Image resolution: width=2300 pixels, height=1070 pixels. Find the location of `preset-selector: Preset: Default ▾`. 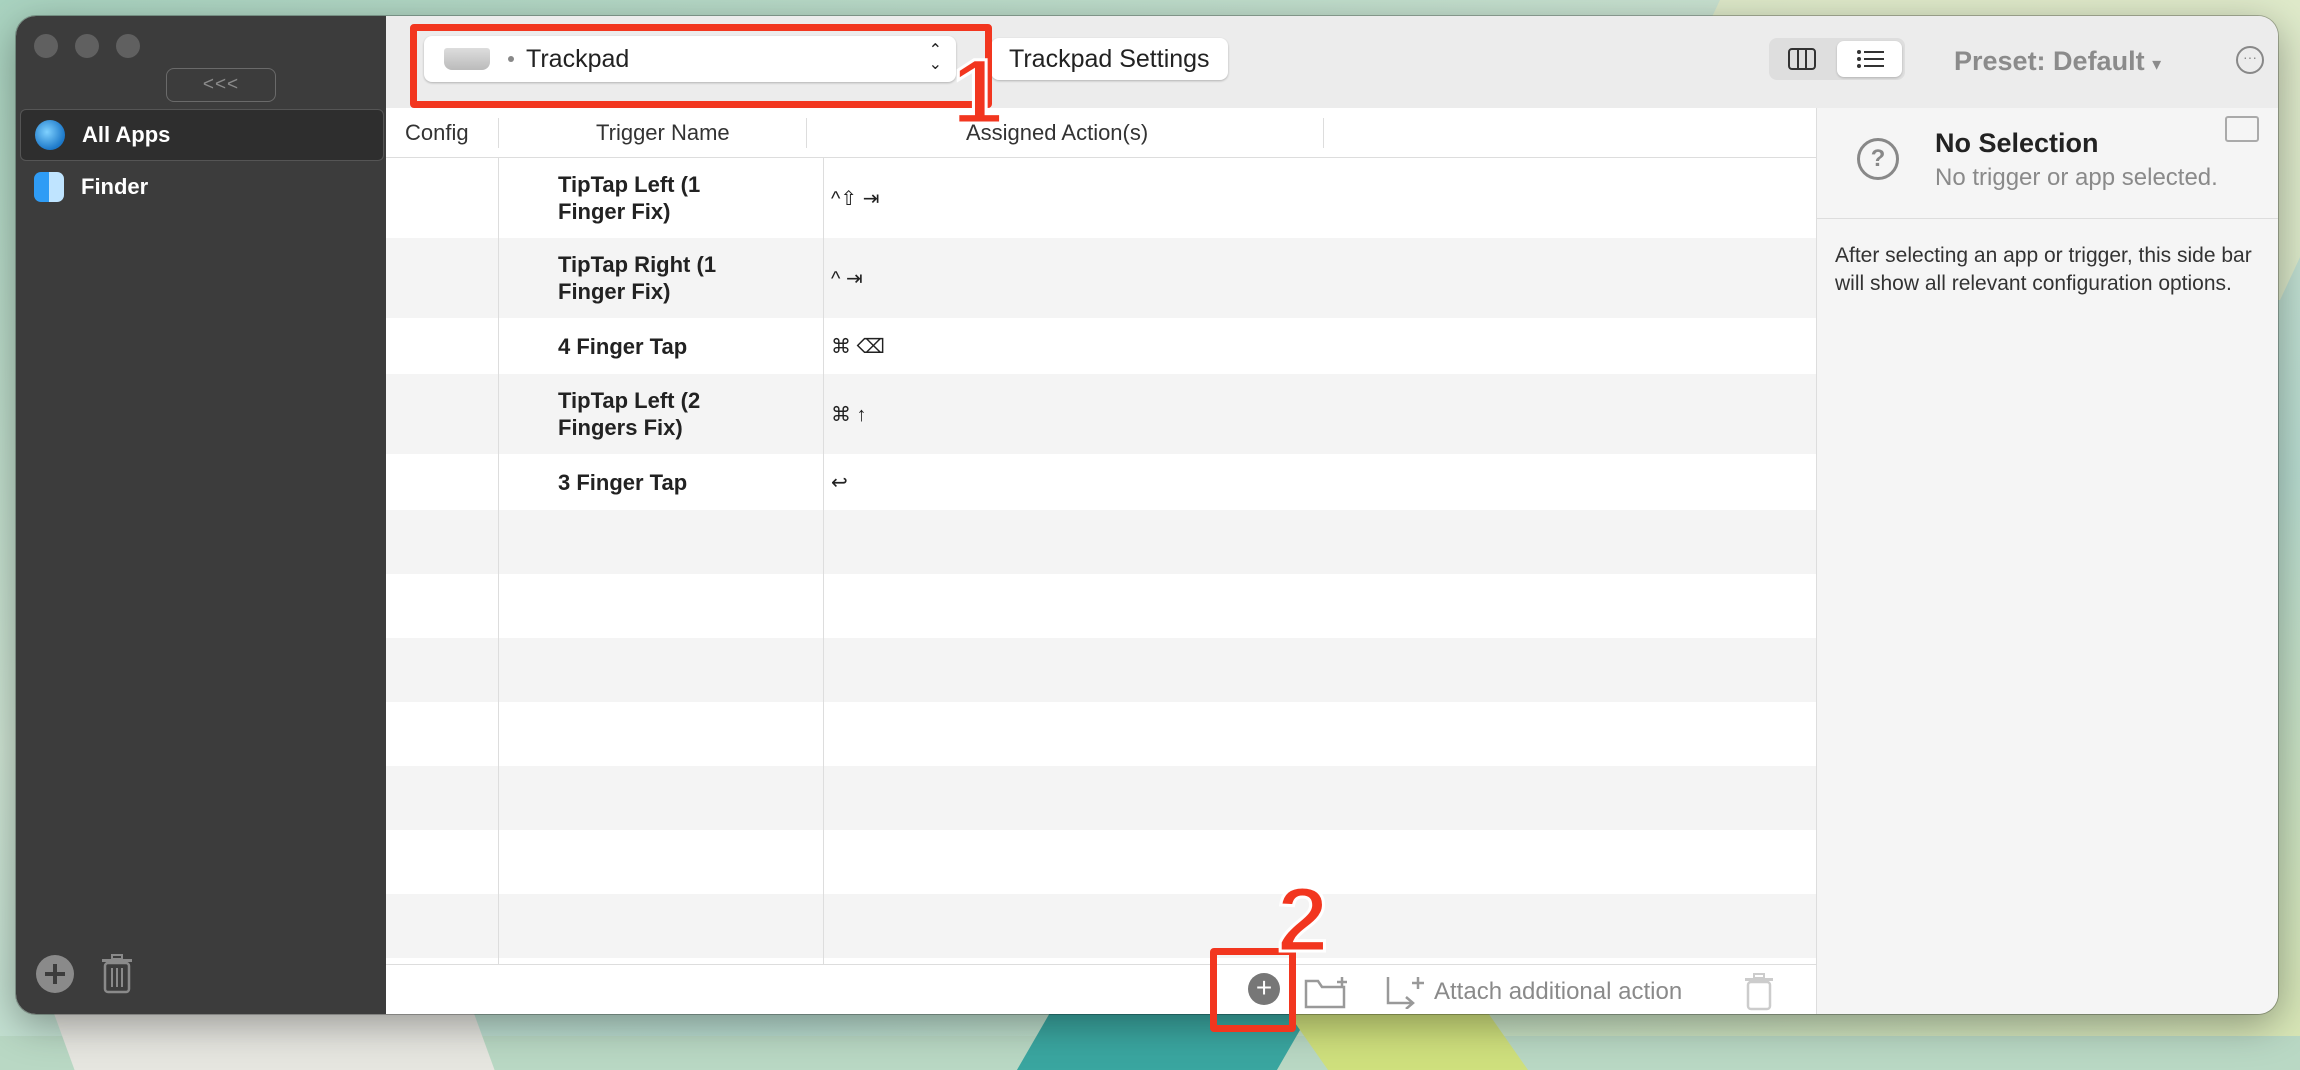

preset-selector: Preset: Default ▾ is located at coordinates (2057, 61).